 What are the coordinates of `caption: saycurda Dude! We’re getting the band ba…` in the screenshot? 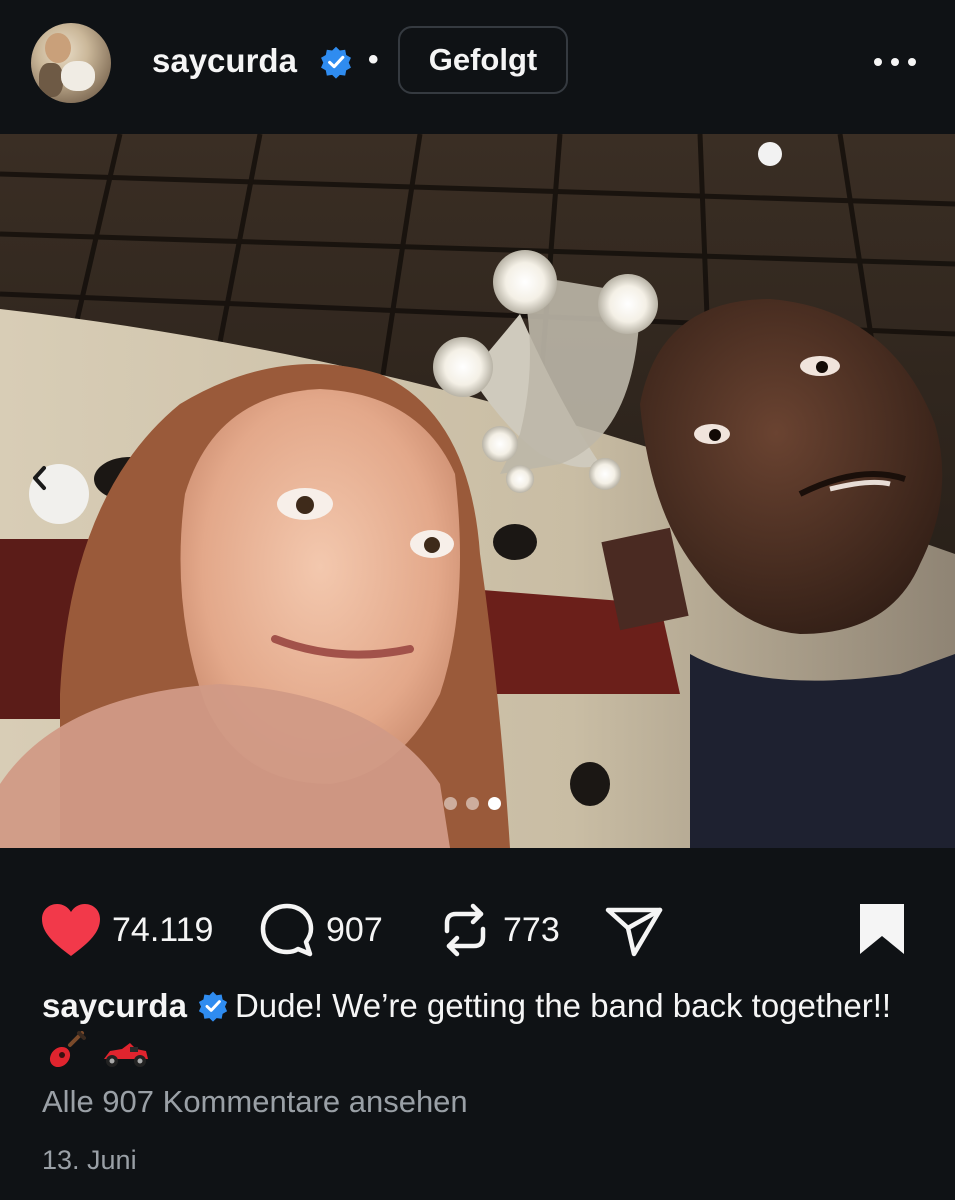 It's located at (482, 1030).